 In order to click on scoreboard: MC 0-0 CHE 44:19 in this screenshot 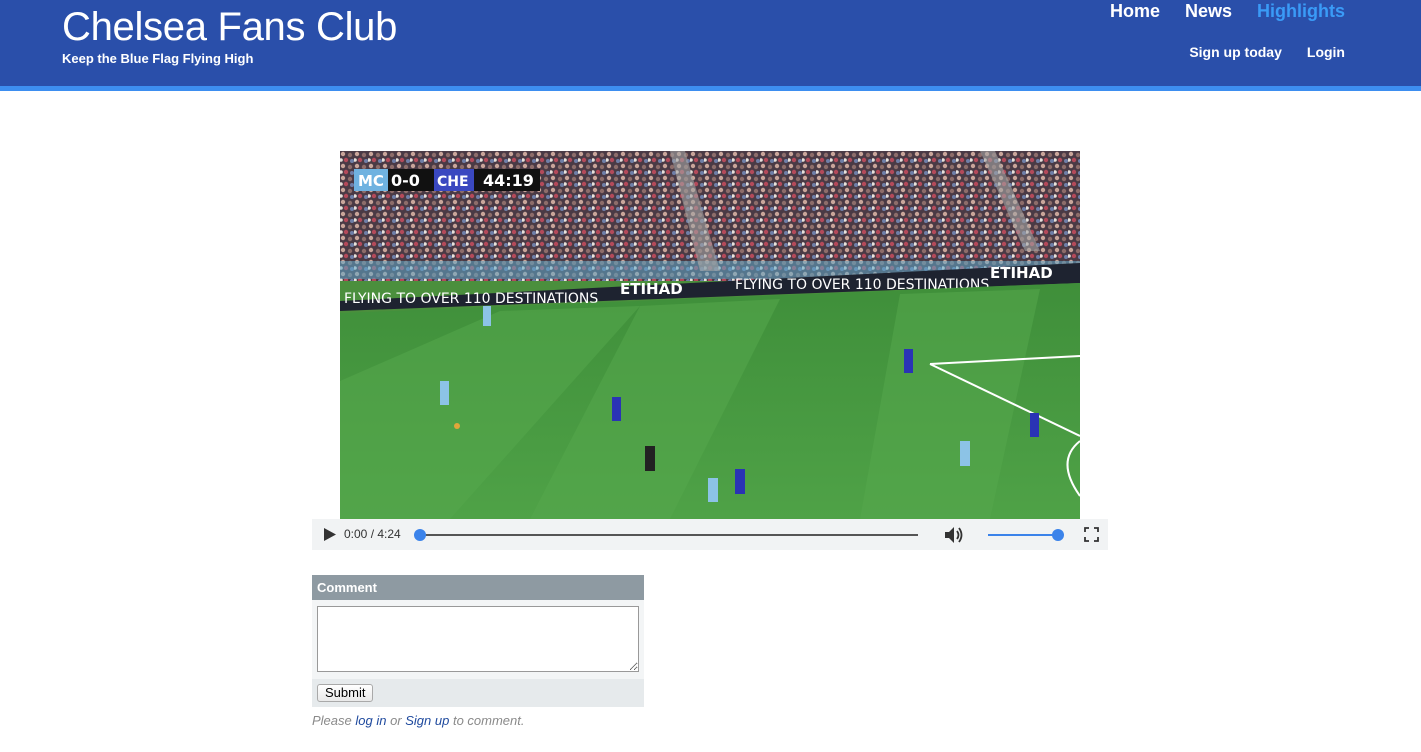, I will do `click(447, 180)`.